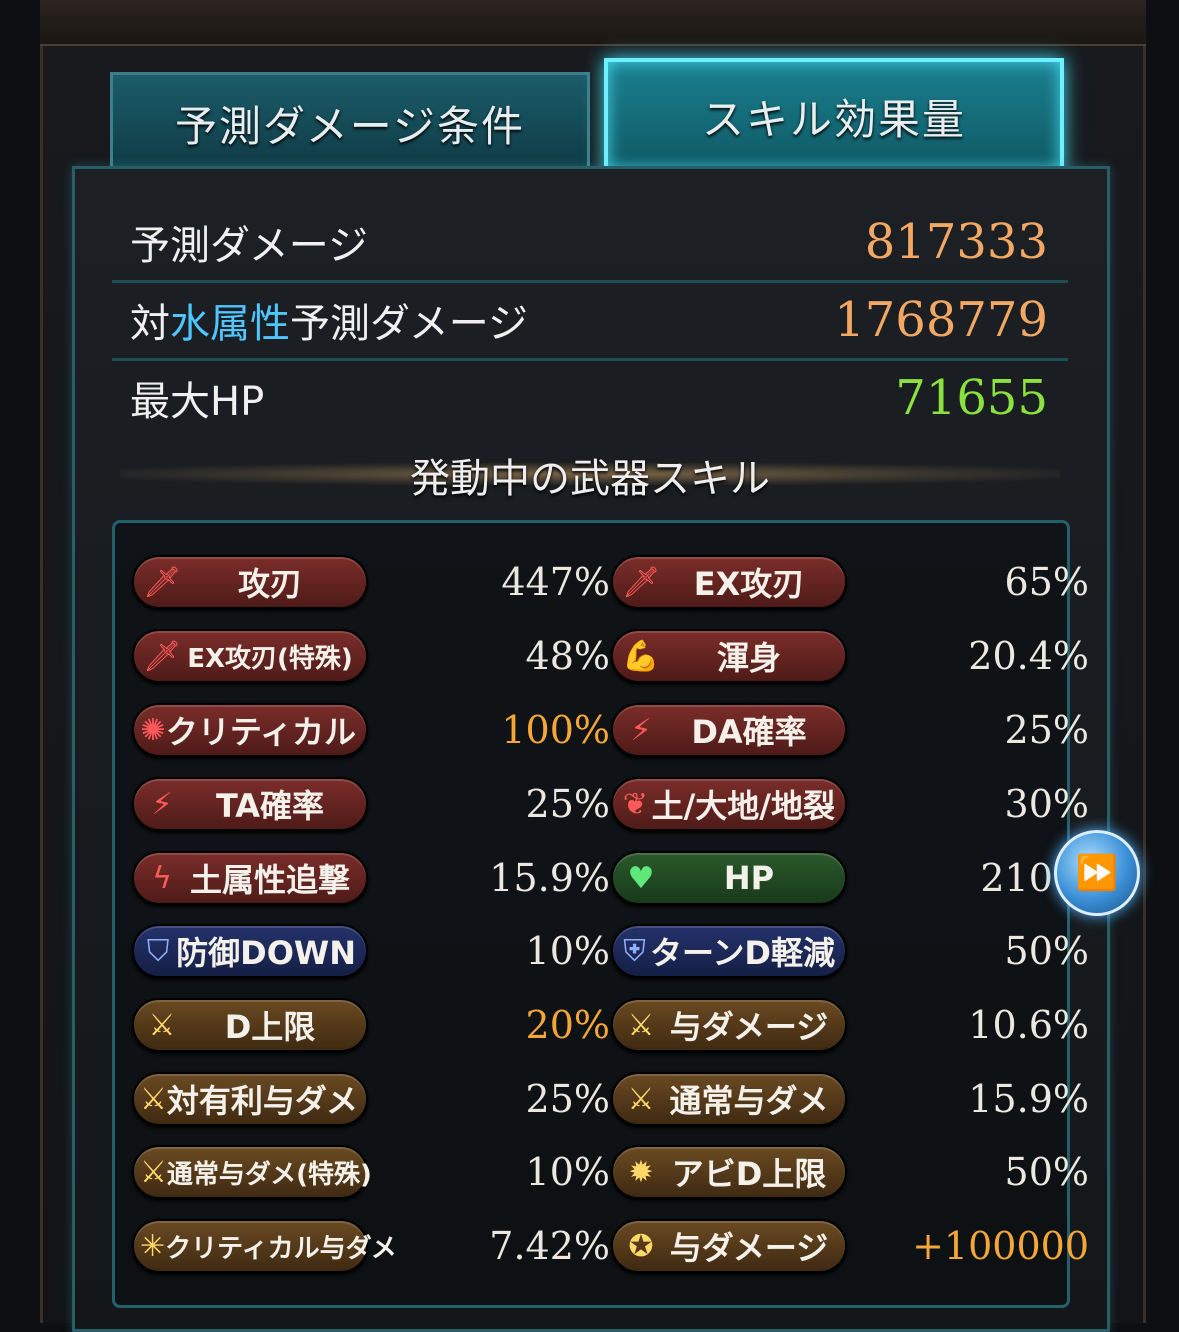 Image resolution: width=1179 pixels, height=1332 pixels. I want to click on feather-icon: ❦, so click(635, 804).